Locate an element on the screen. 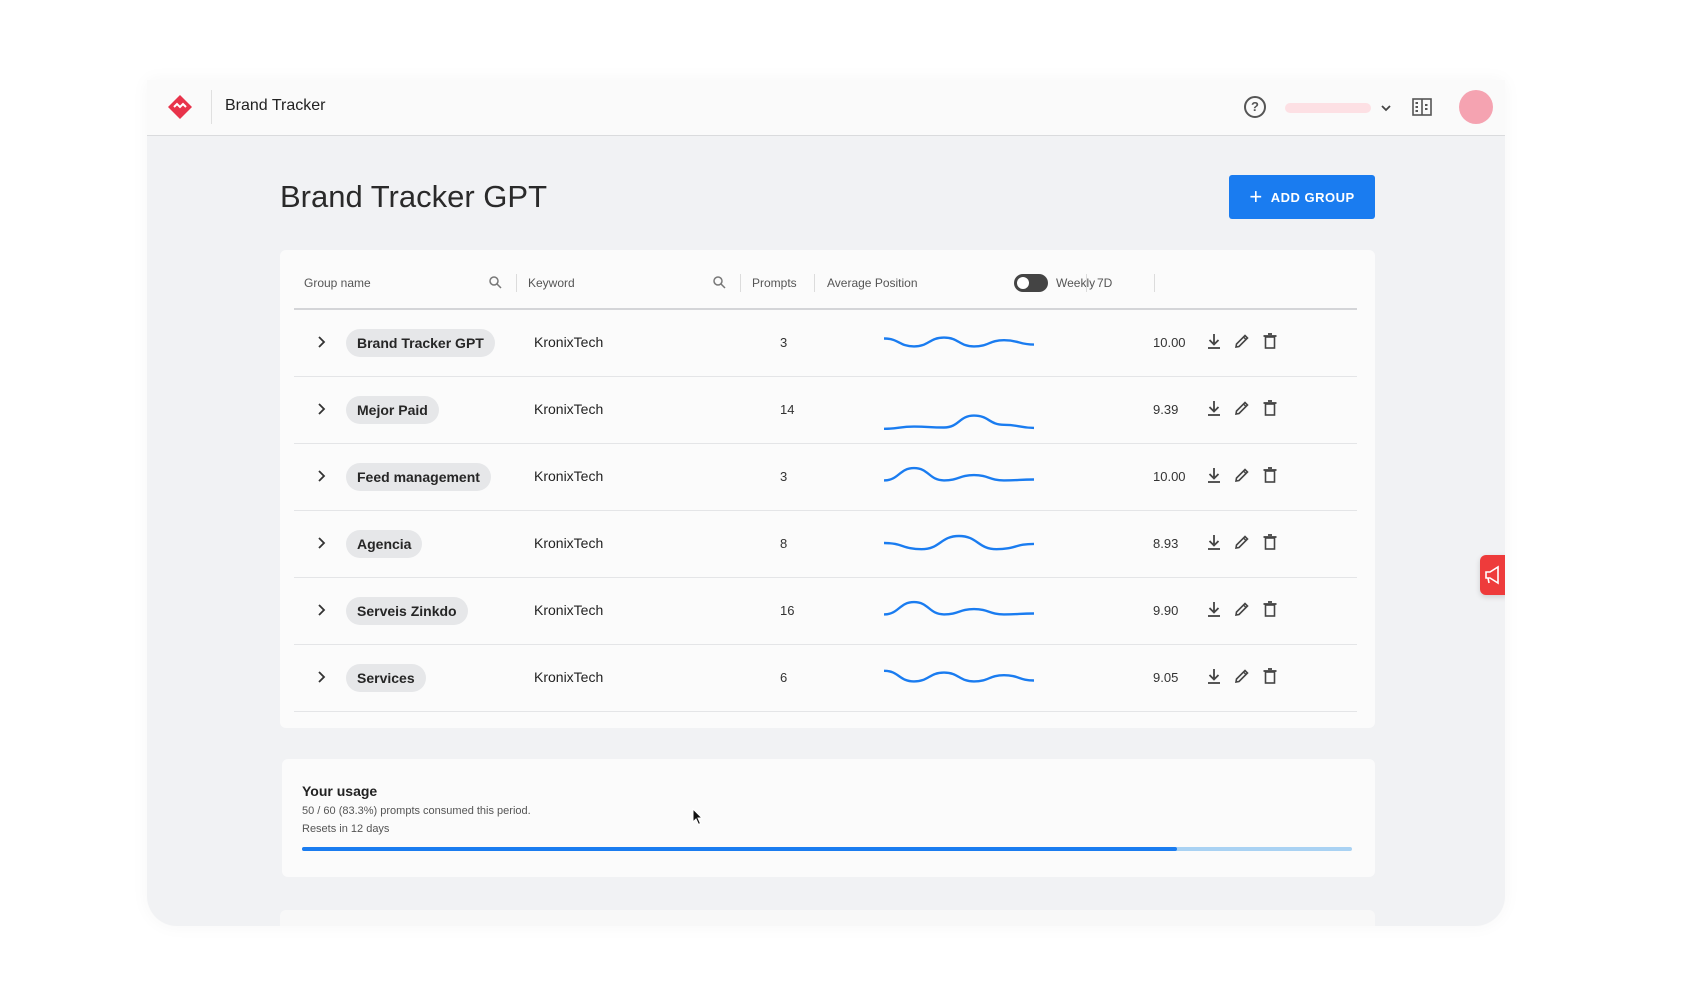  account-name-placeholder is located at coordinates (1328, 108).